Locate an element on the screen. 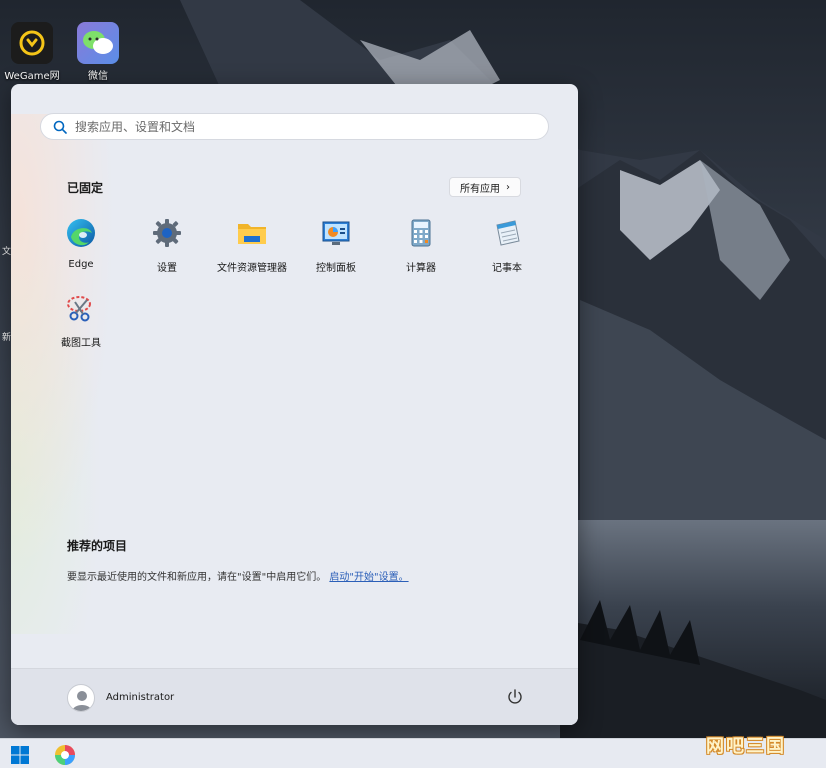 The width and height of the screenshot is (826, 768). recommended-description: 要显示最近使用的文件和新应用，请在"设置"中启用它们。 启动"开始"设置。 is located at coordinates (238, 575).